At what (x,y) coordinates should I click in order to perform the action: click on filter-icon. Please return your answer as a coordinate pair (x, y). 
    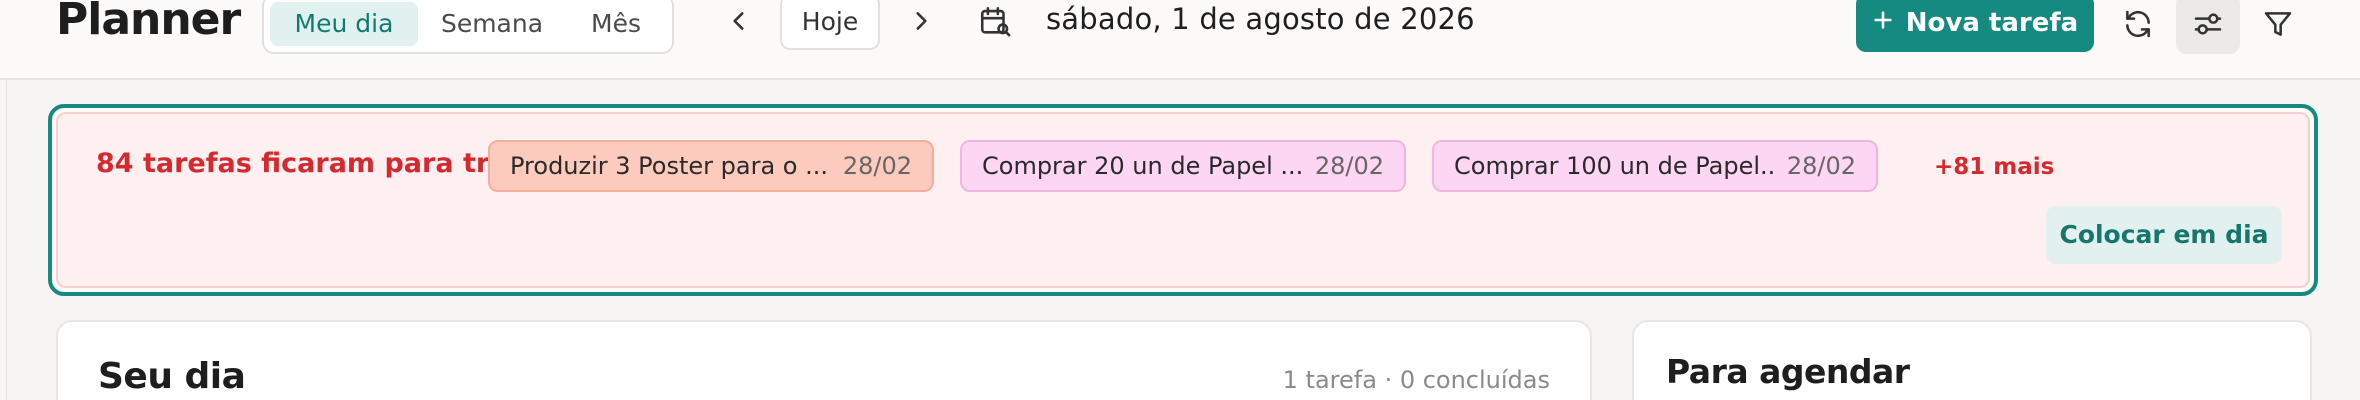
    Looking at the image, I should click on (2278, 27).